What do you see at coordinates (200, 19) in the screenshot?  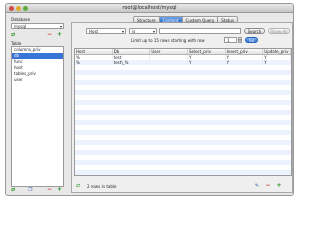 I see `tab-custom-query: Custom Query` at bounding box center [200, 19].